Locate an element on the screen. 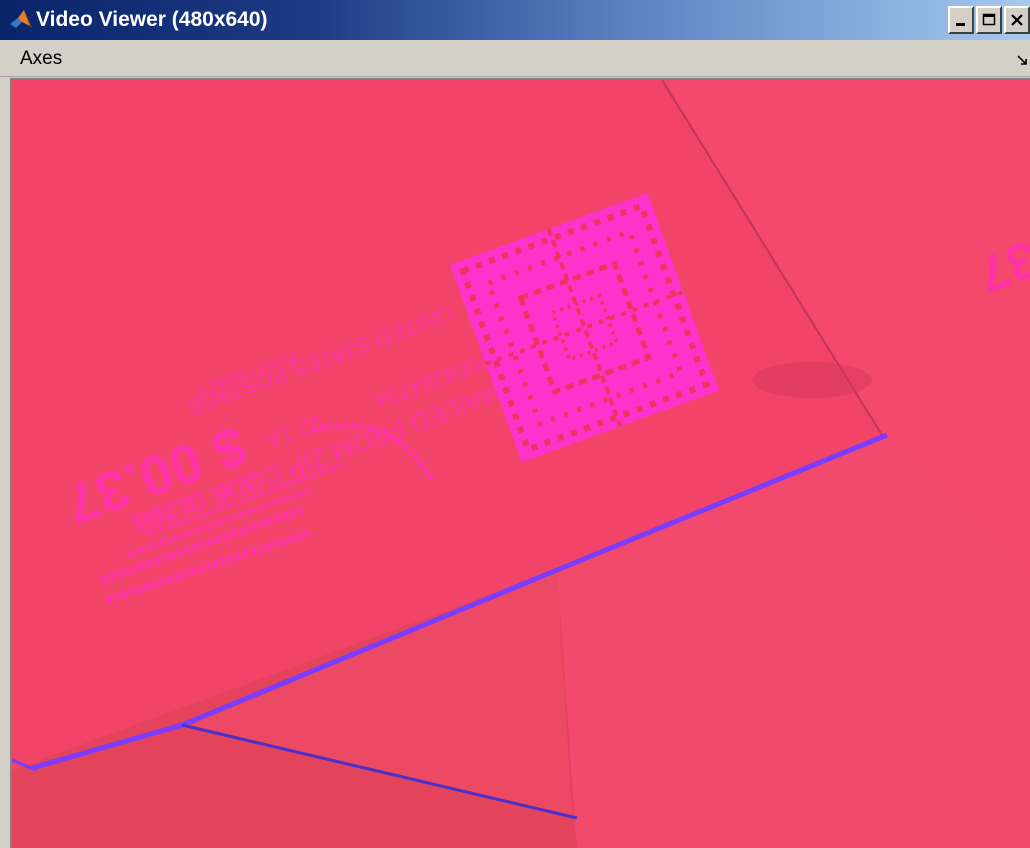 This screenshot has height=848, width=1030. matlab-logo-icon is located at coordinates (21, 20).